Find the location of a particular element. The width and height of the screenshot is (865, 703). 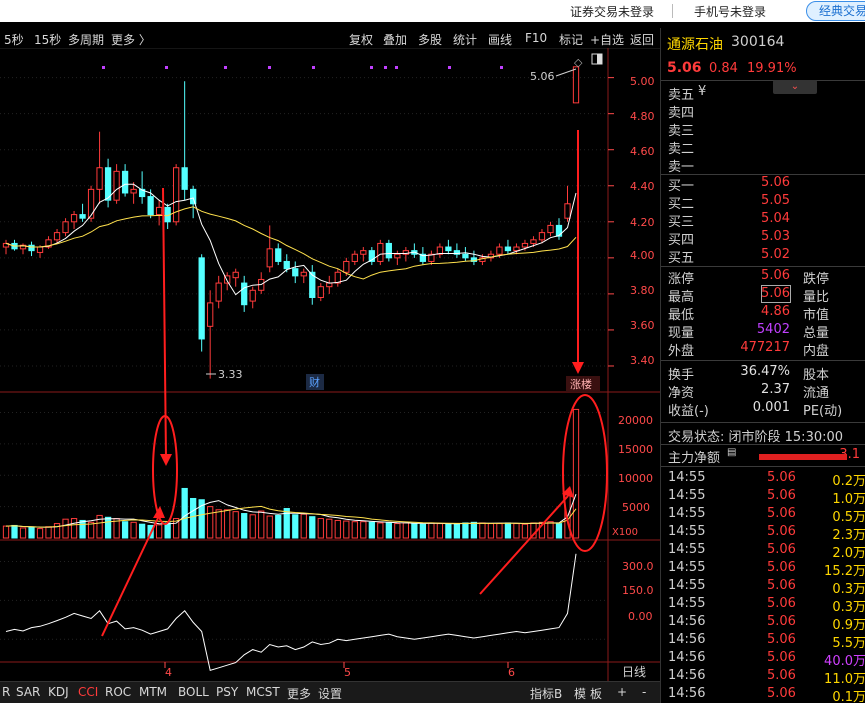

tick-volume: 0.1万 is located at coordinates (848, 696).